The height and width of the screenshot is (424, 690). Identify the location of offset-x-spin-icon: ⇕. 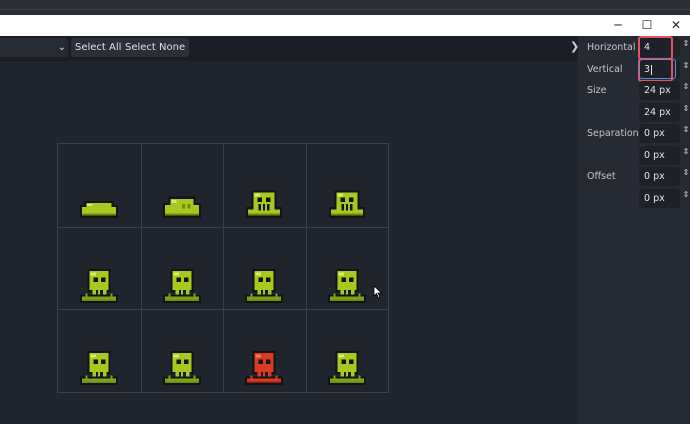
(686, 173).